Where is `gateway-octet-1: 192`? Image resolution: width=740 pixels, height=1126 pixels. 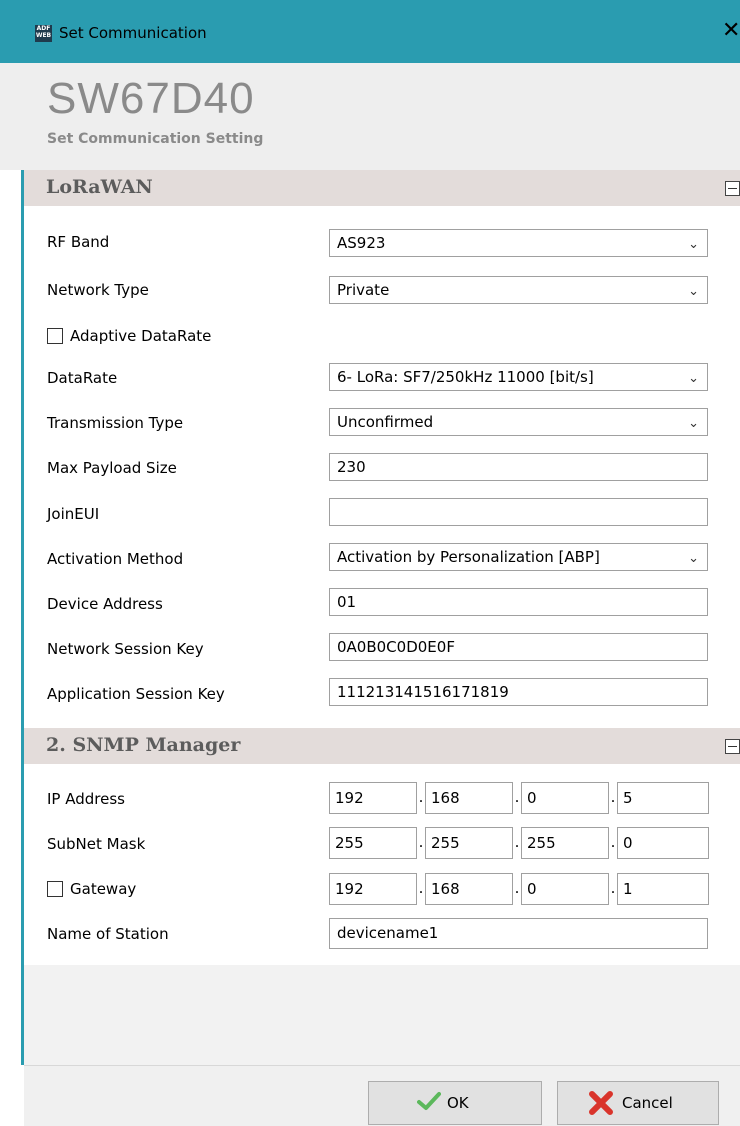
gateway-octet-1: 192 is located at coordinates (373, 889).